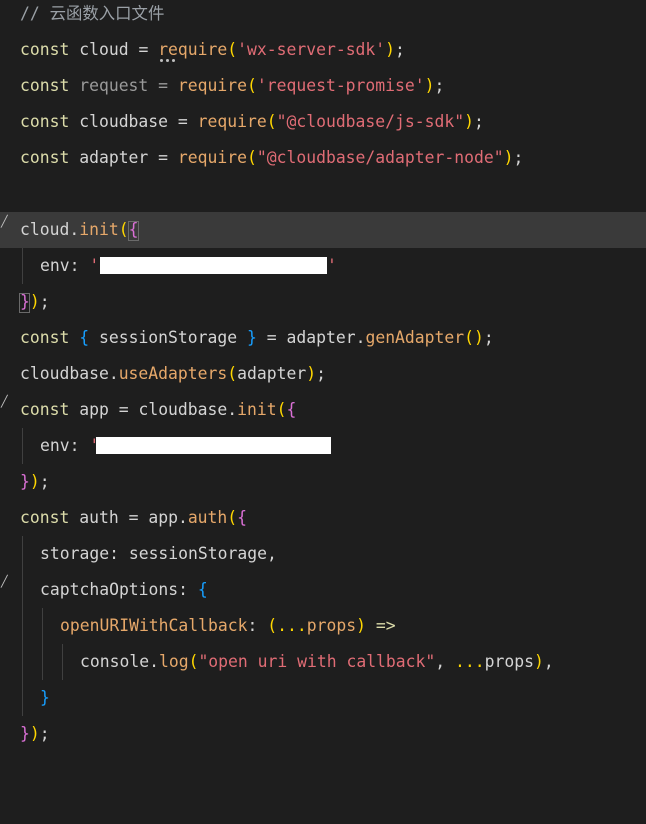 This screenshot has height=824, width=646. Describe the element at coordinates (323, 410) in the screenshot. I see `code-line: const app = cloudbase.init({` at that location.